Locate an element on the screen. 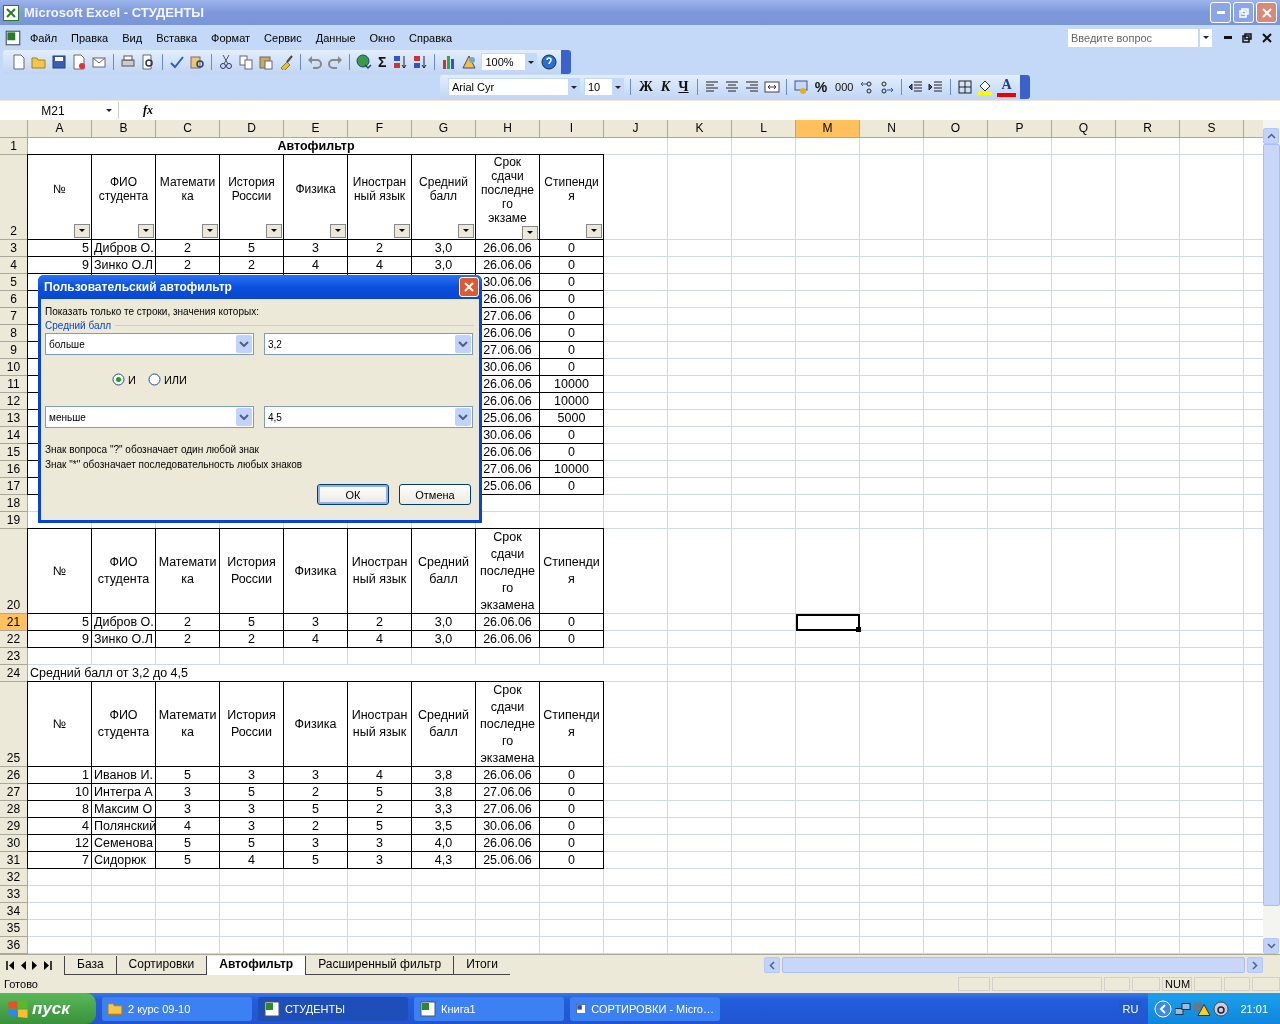 This screenshot has height=1024, width=1280. ok-button: ОК is located at coordinates (353, 494).